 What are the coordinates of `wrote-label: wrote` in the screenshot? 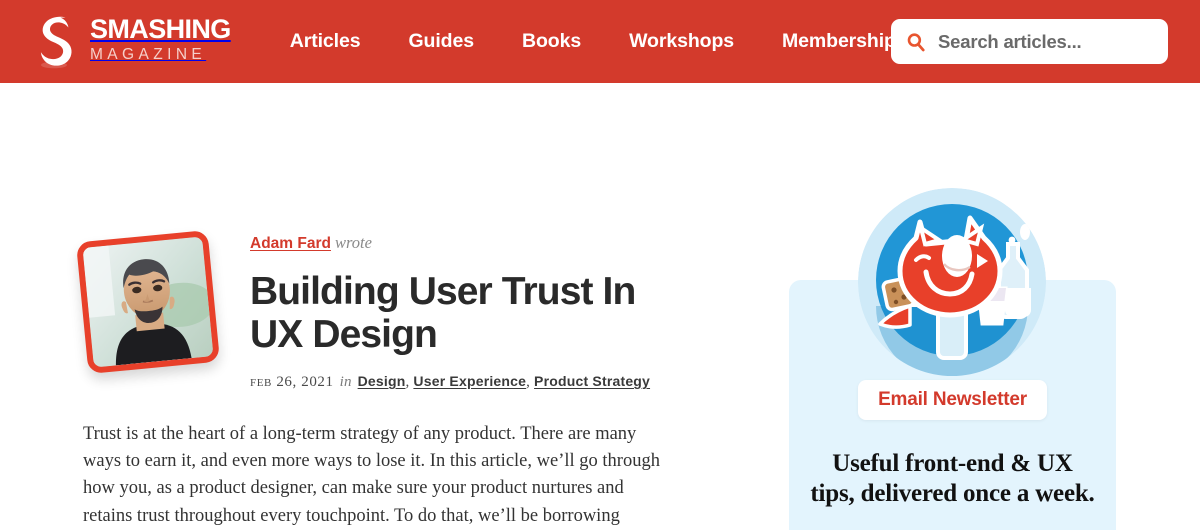 It's located at (353, 242).